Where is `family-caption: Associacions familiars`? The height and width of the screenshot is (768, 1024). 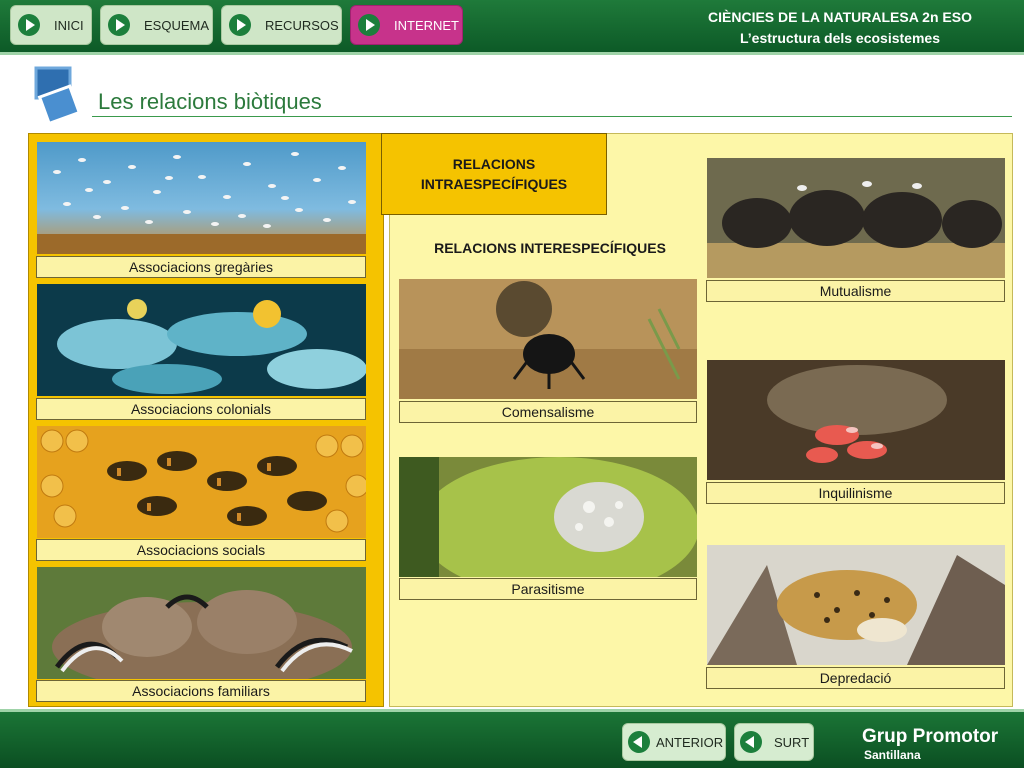
family-caption: Associacions familiars is located at coordinates (201, 691).